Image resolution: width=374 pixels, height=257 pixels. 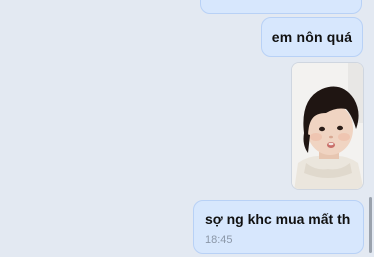 I want to click on message-bubble: em nôn quá, so click(x=312, y=37).